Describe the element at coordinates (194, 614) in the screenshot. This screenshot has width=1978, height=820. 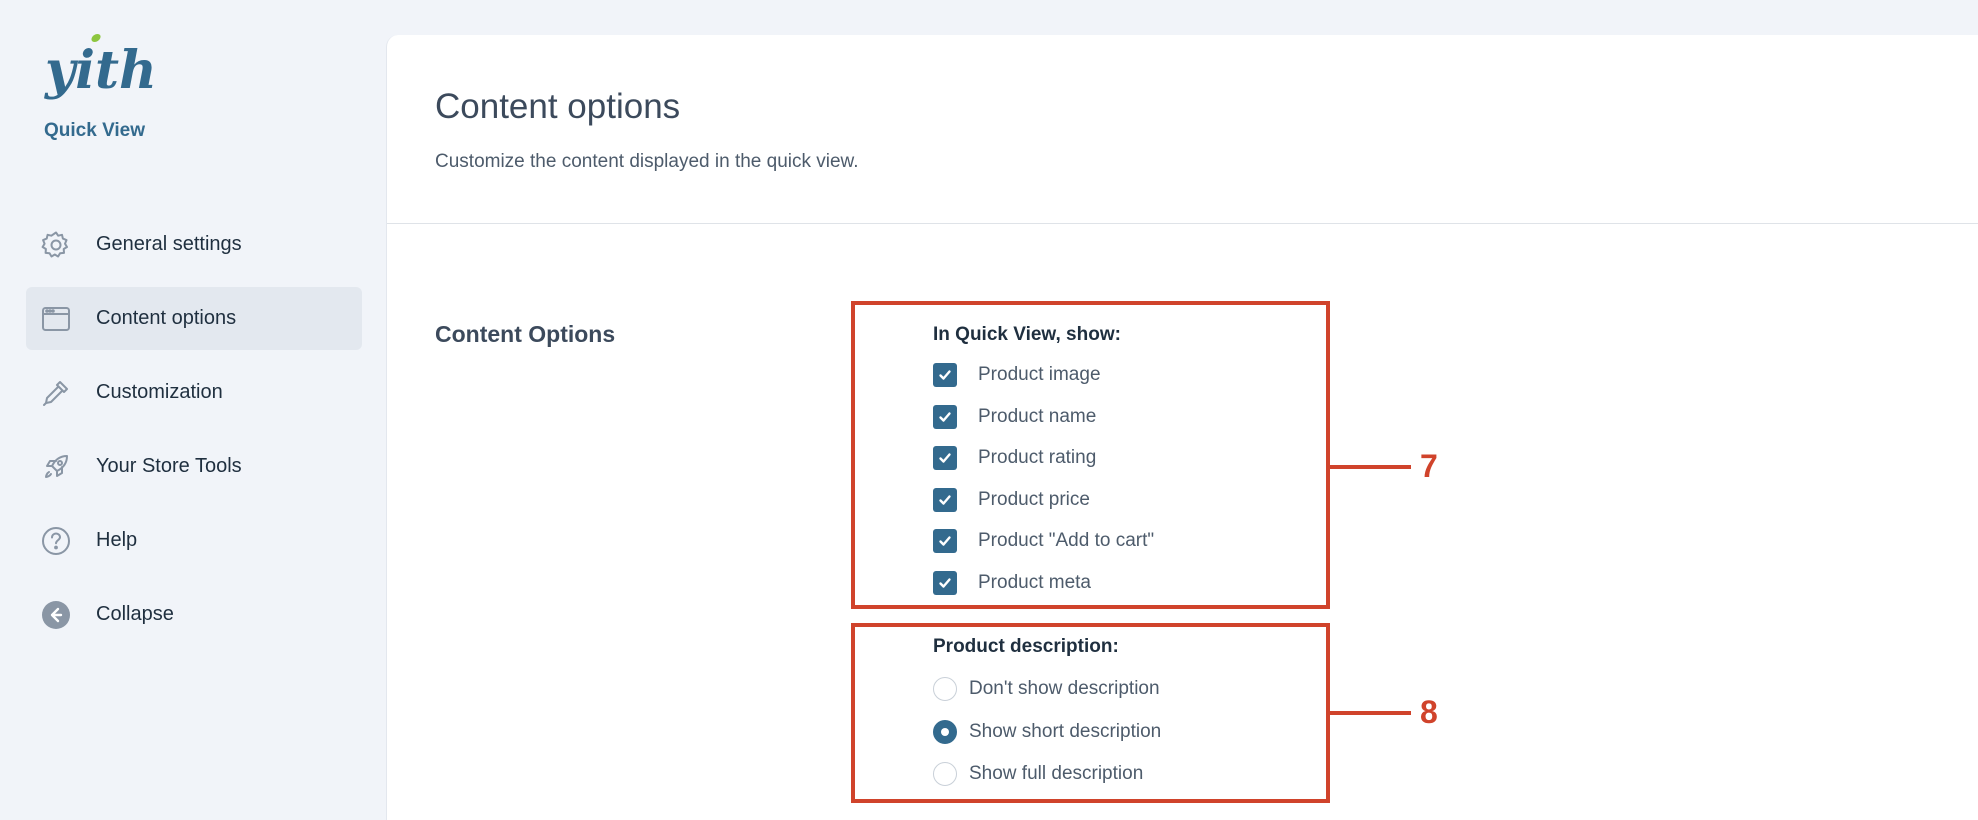
I see `sidebar-item-collapse: Collapse` at that location.